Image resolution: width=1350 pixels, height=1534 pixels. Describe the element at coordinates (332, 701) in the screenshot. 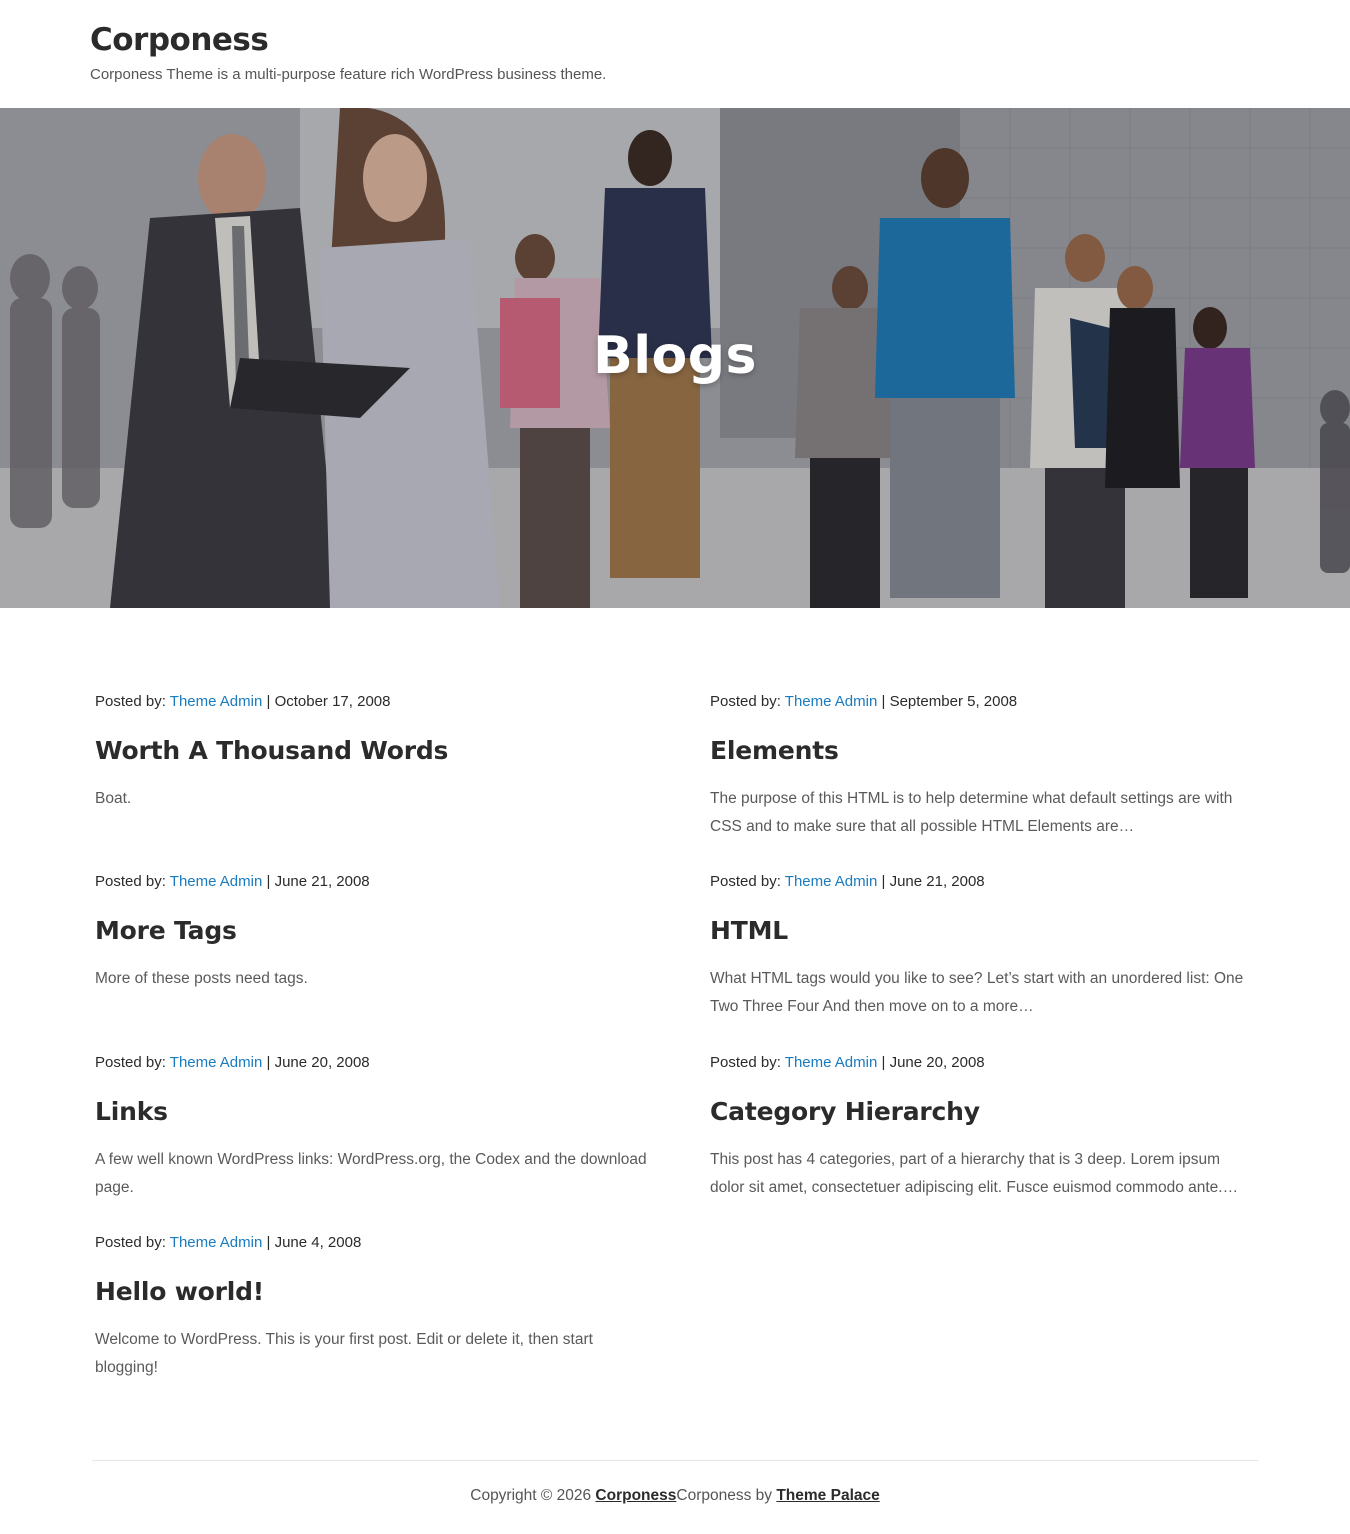

I see `post-date: October 17, 2008` at that location.